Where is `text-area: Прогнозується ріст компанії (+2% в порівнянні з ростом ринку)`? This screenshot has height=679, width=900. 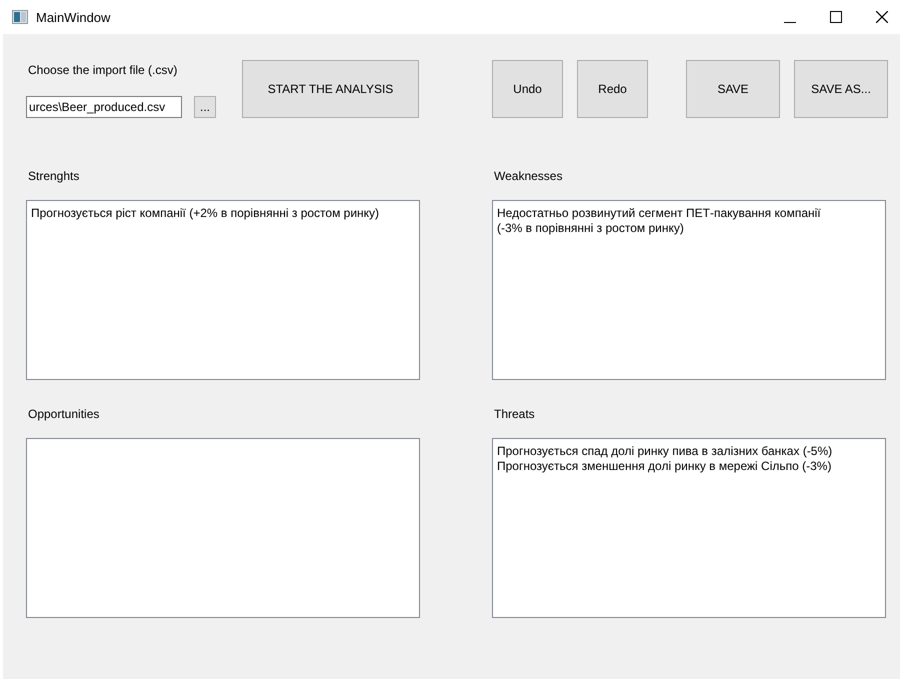
text-area: Прогнозується ріст компанії (+2% в порівнянні з ростом ринку) is located at coordinates (223, 290).